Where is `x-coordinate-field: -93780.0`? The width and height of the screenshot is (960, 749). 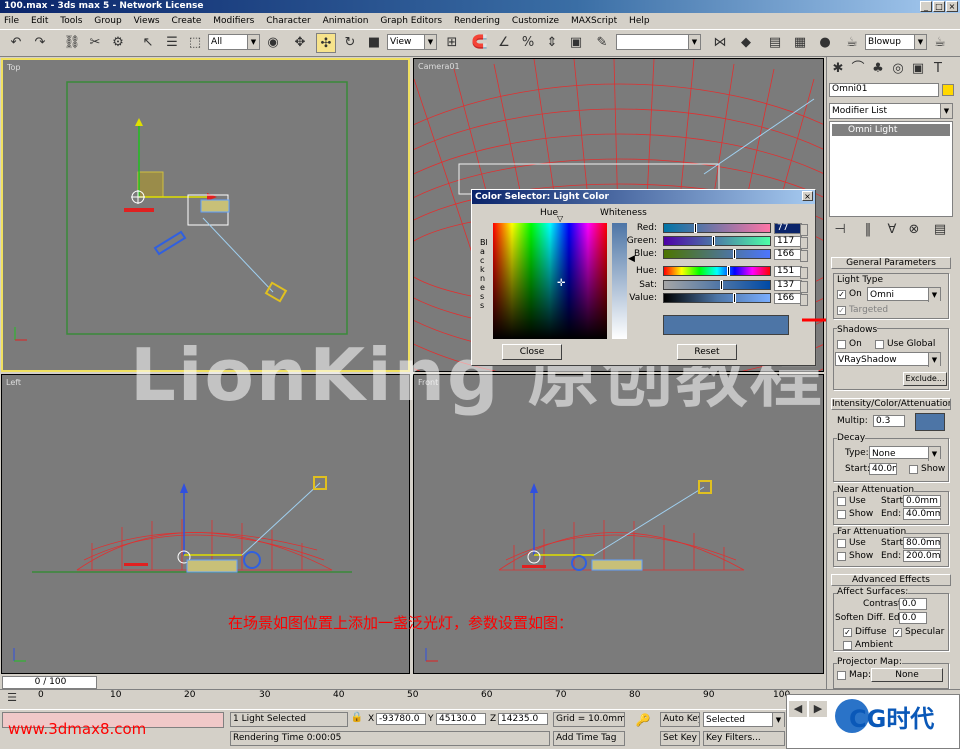
x-coordinate-field: -93780.0 is located at coordinates (401, 719).